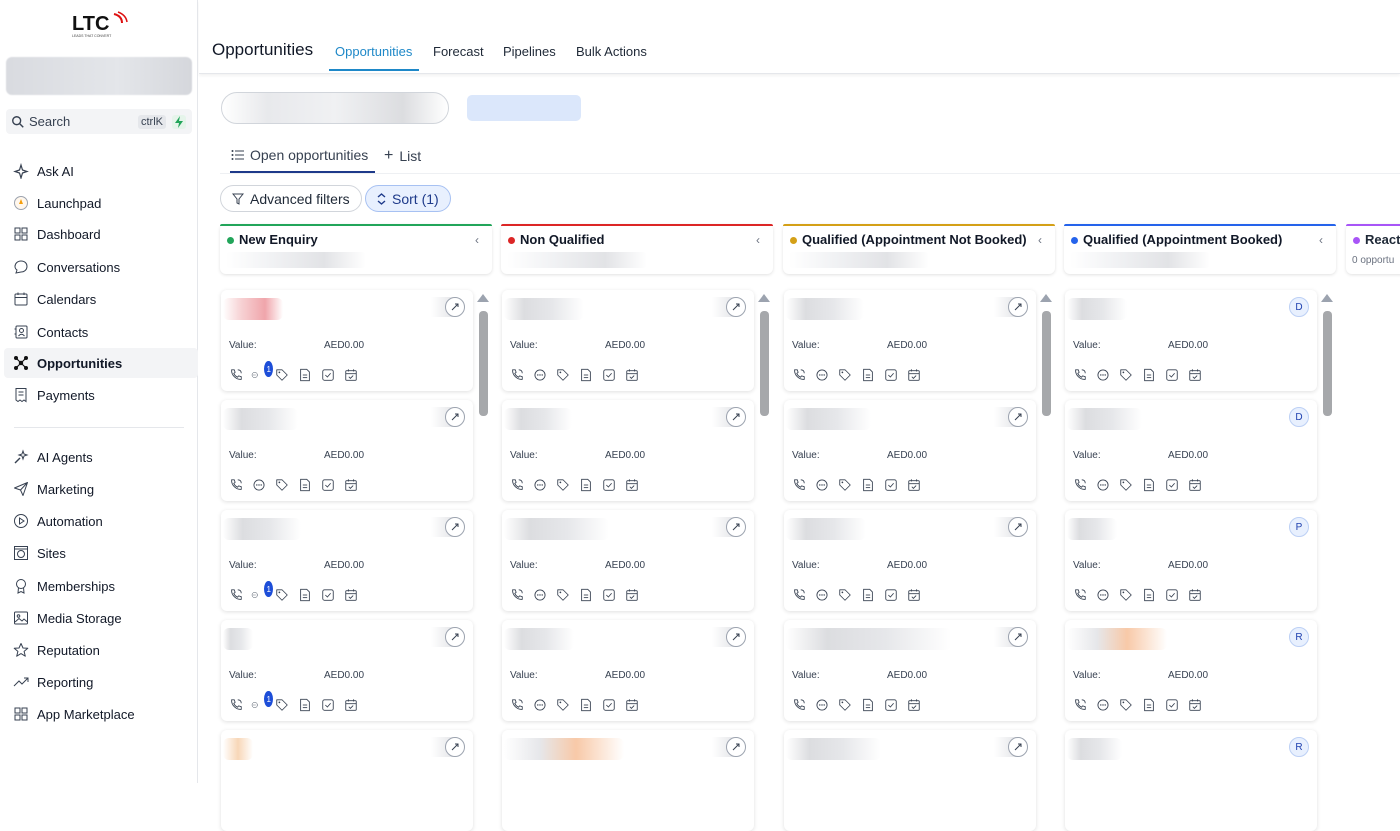 This screenshot has width=1400, height=831. Describe the element at coordinates (1299, 747) in the screenshot. I see `avatar: R` at that location.